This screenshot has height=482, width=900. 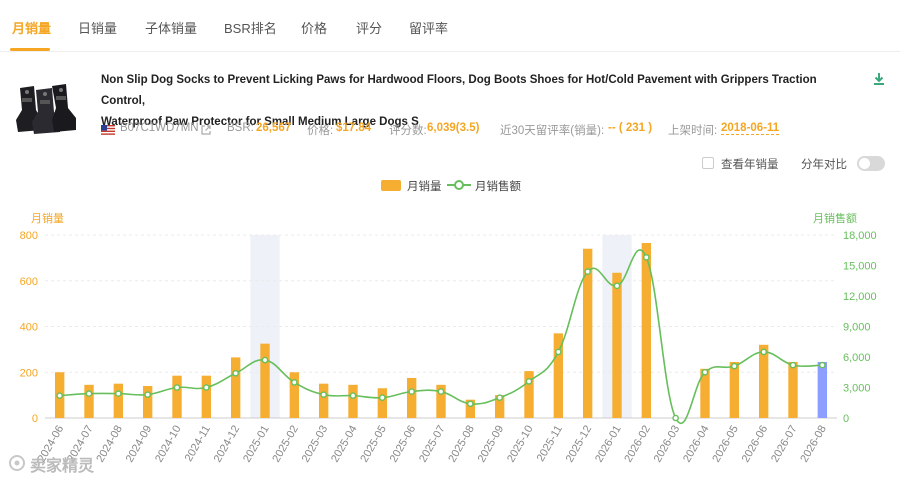 I want to click on external-link-icon, so click(x=206, y=130).